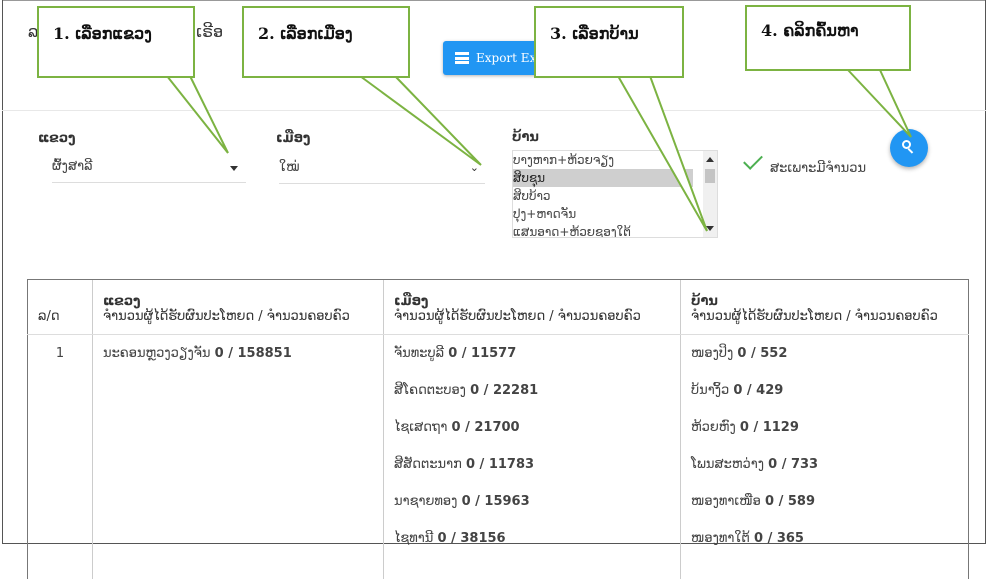  What do you see at coordinates (472, 538) in the screenshot?
I see `district-count: 0 / 38156` at bounding box center [472, 538].